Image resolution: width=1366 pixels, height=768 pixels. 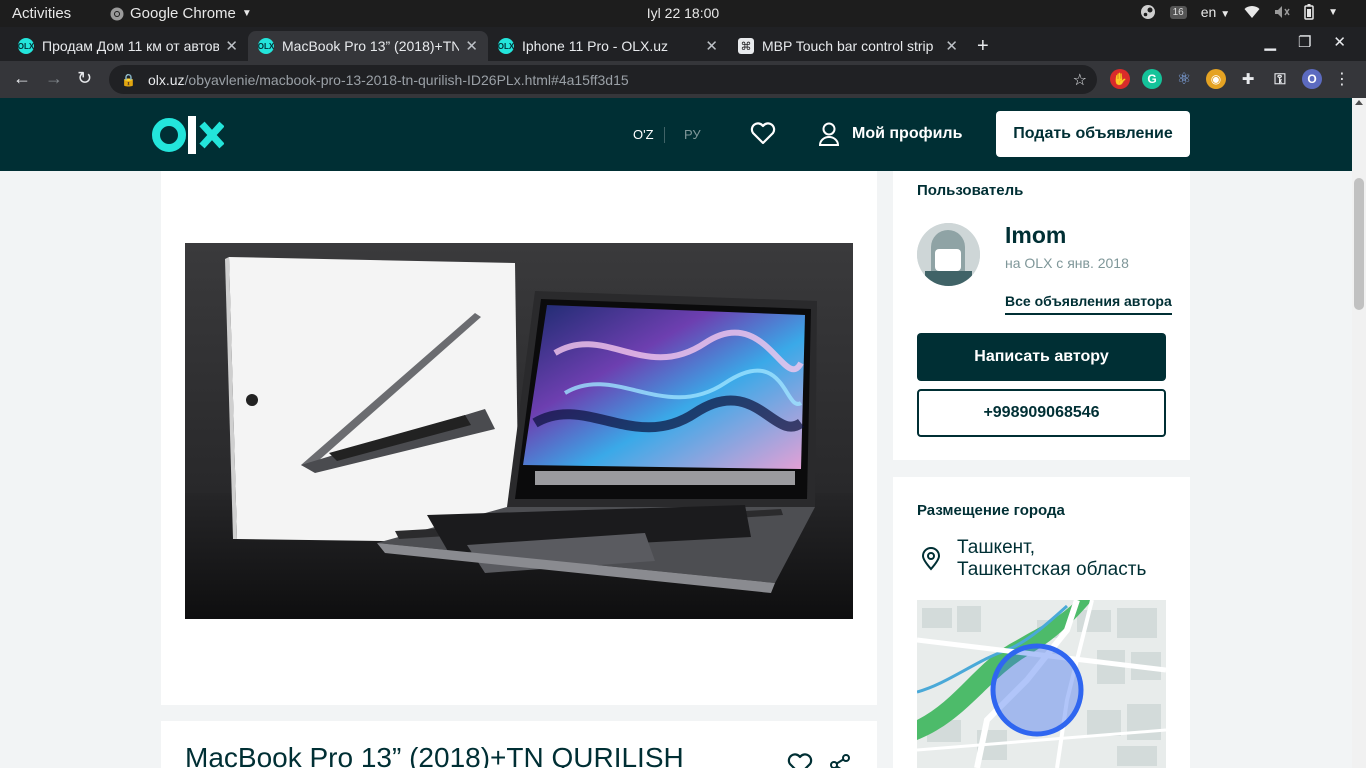 I want to click on post-ad-button: Подать объявление, so click(x=1093, y=134).